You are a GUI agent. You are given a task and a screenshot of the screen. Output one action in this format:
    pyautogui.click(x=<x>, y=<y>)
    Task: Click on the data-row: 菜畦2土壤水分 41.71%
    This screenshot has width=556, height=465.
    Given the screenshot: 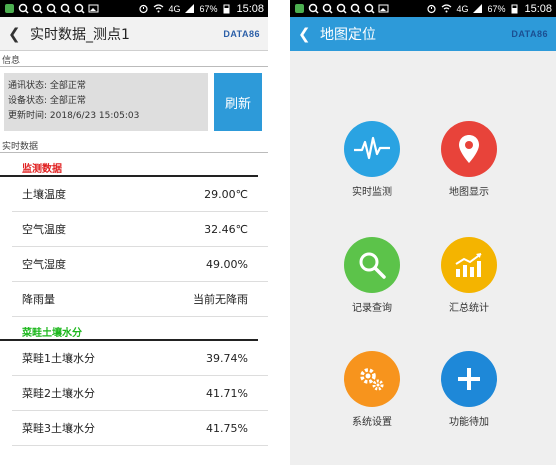 What is the action you would take?
    pyautogui.click(x=140, y=393)
    